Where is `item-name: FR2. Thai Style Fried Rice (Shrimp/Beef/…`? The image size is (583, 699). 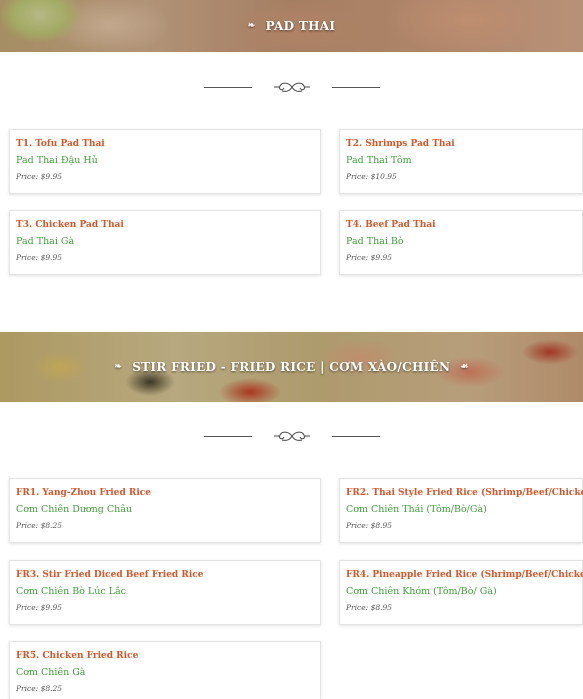
item-name: FR2. Thai Style Fried Rice (Shrimp/Beef/… is located at coordinates (464, 493).